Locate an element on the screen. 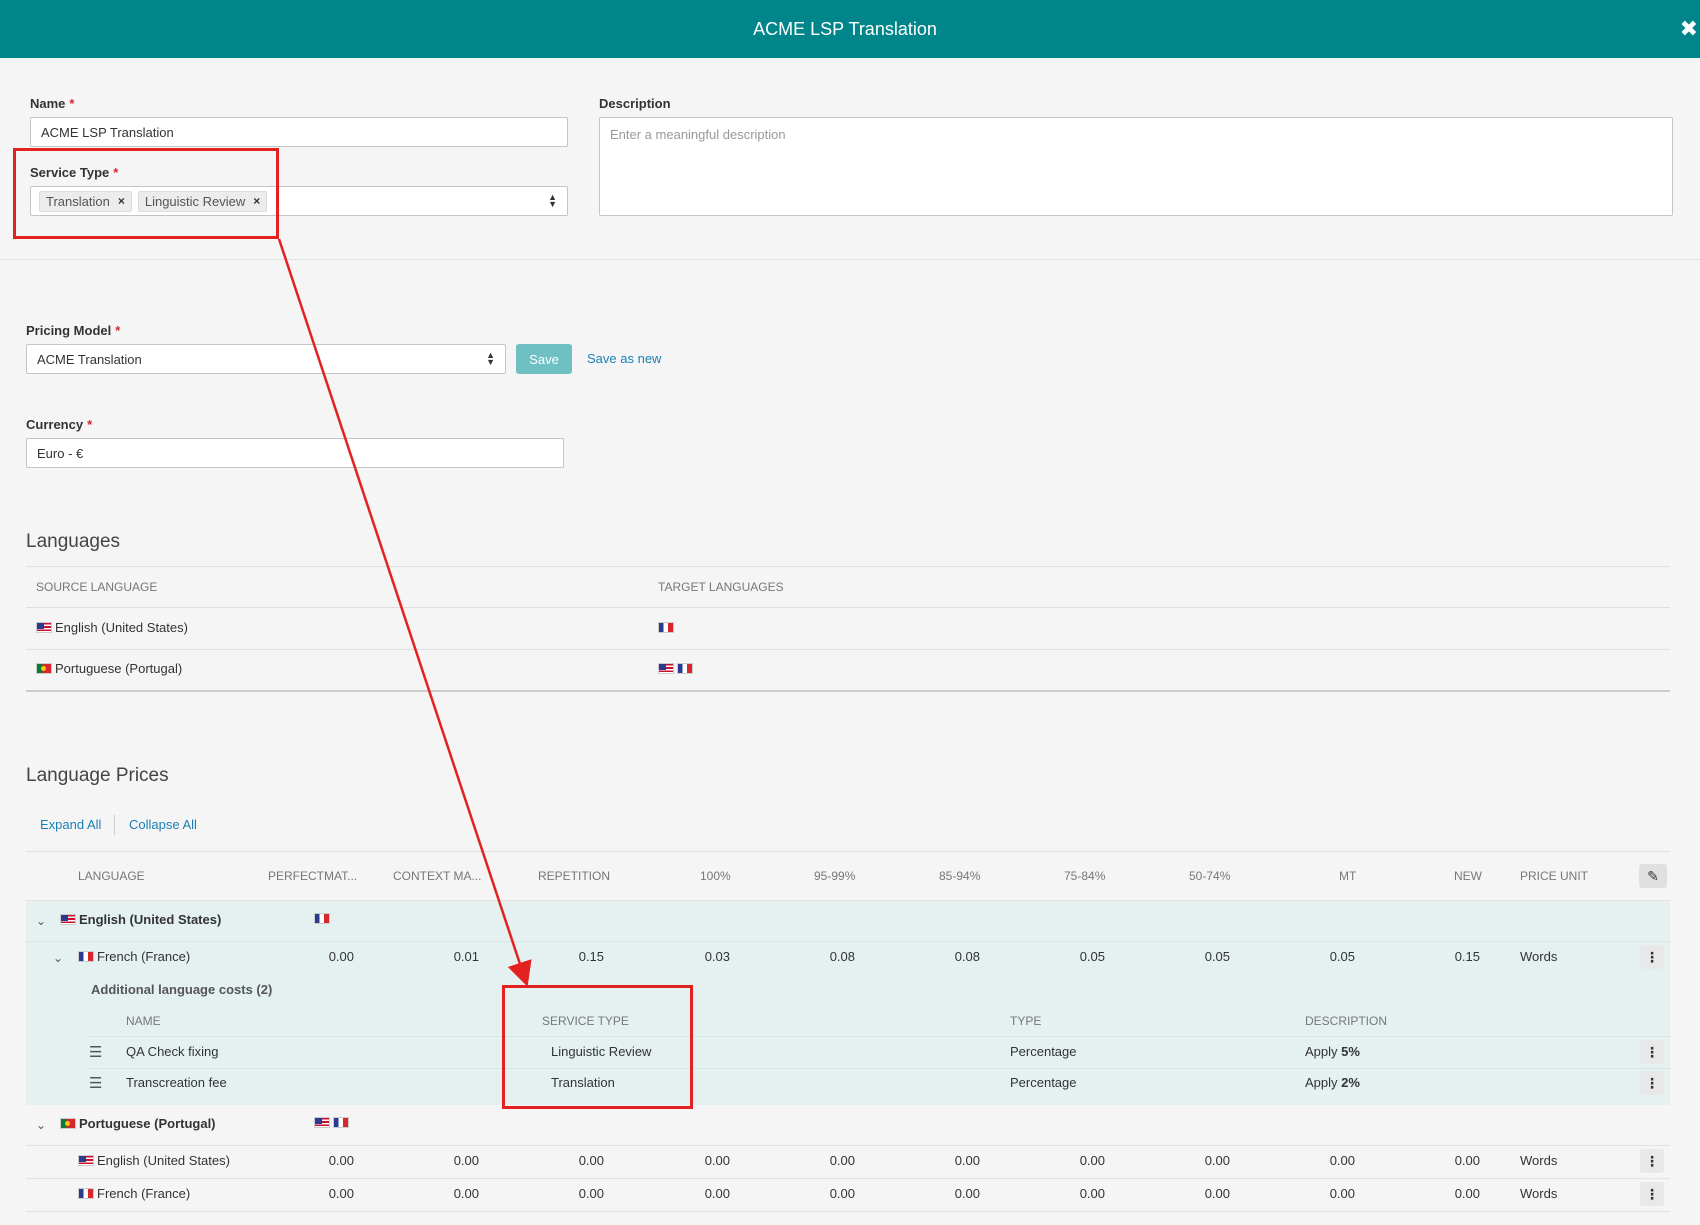  price-cell: 0.03 is located at coordinates (703, 956).